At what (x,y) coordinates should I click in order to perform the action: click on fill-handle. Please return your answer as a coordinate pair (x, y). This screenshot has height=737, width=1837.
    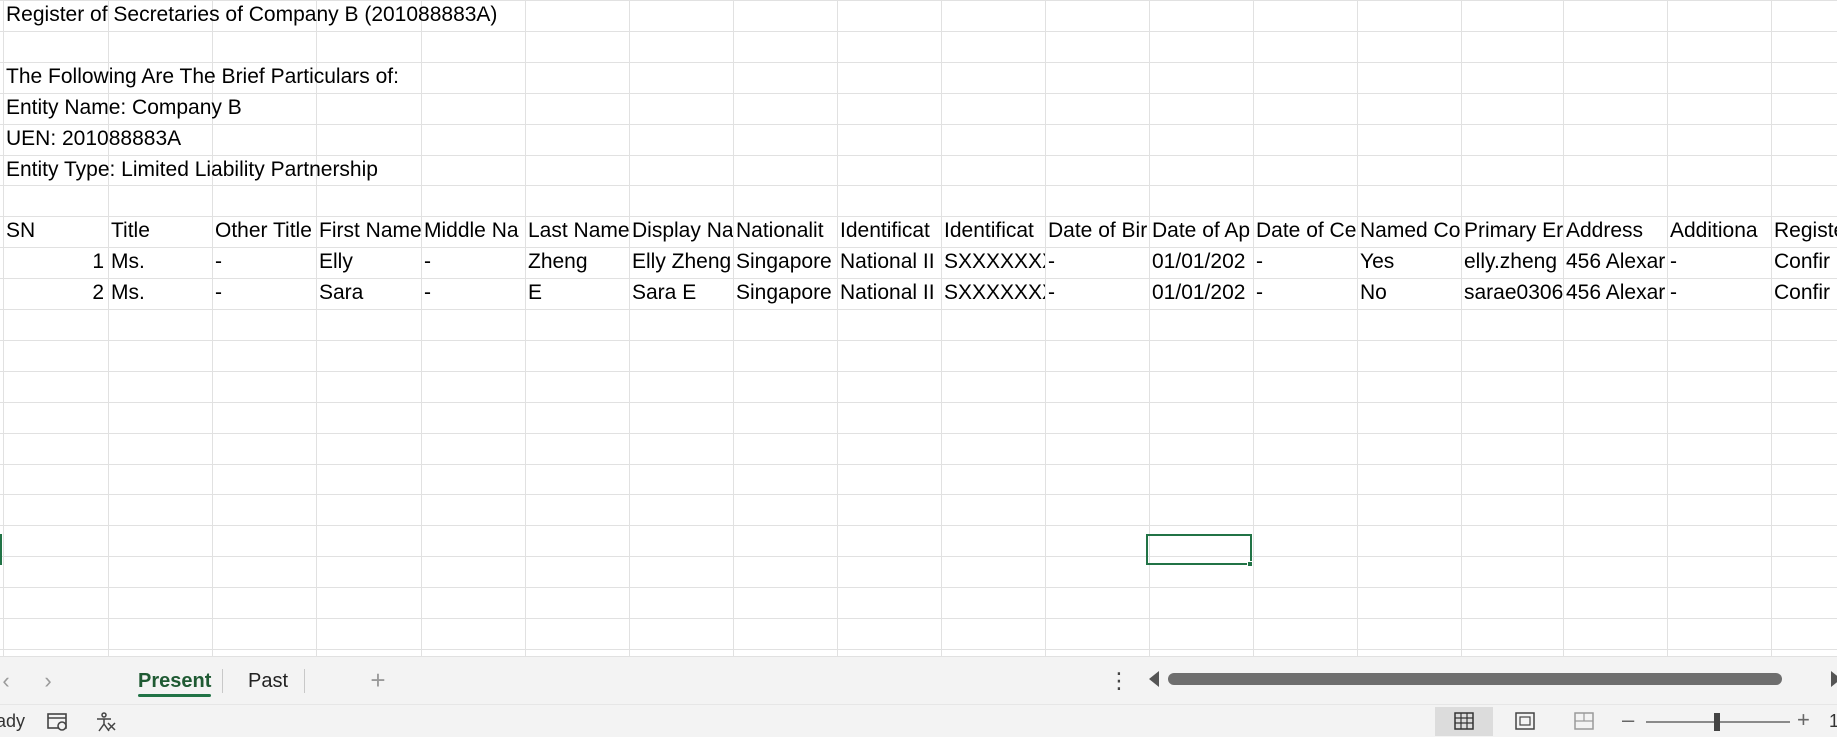
    Looking at the image, I should click on (1250, 564).